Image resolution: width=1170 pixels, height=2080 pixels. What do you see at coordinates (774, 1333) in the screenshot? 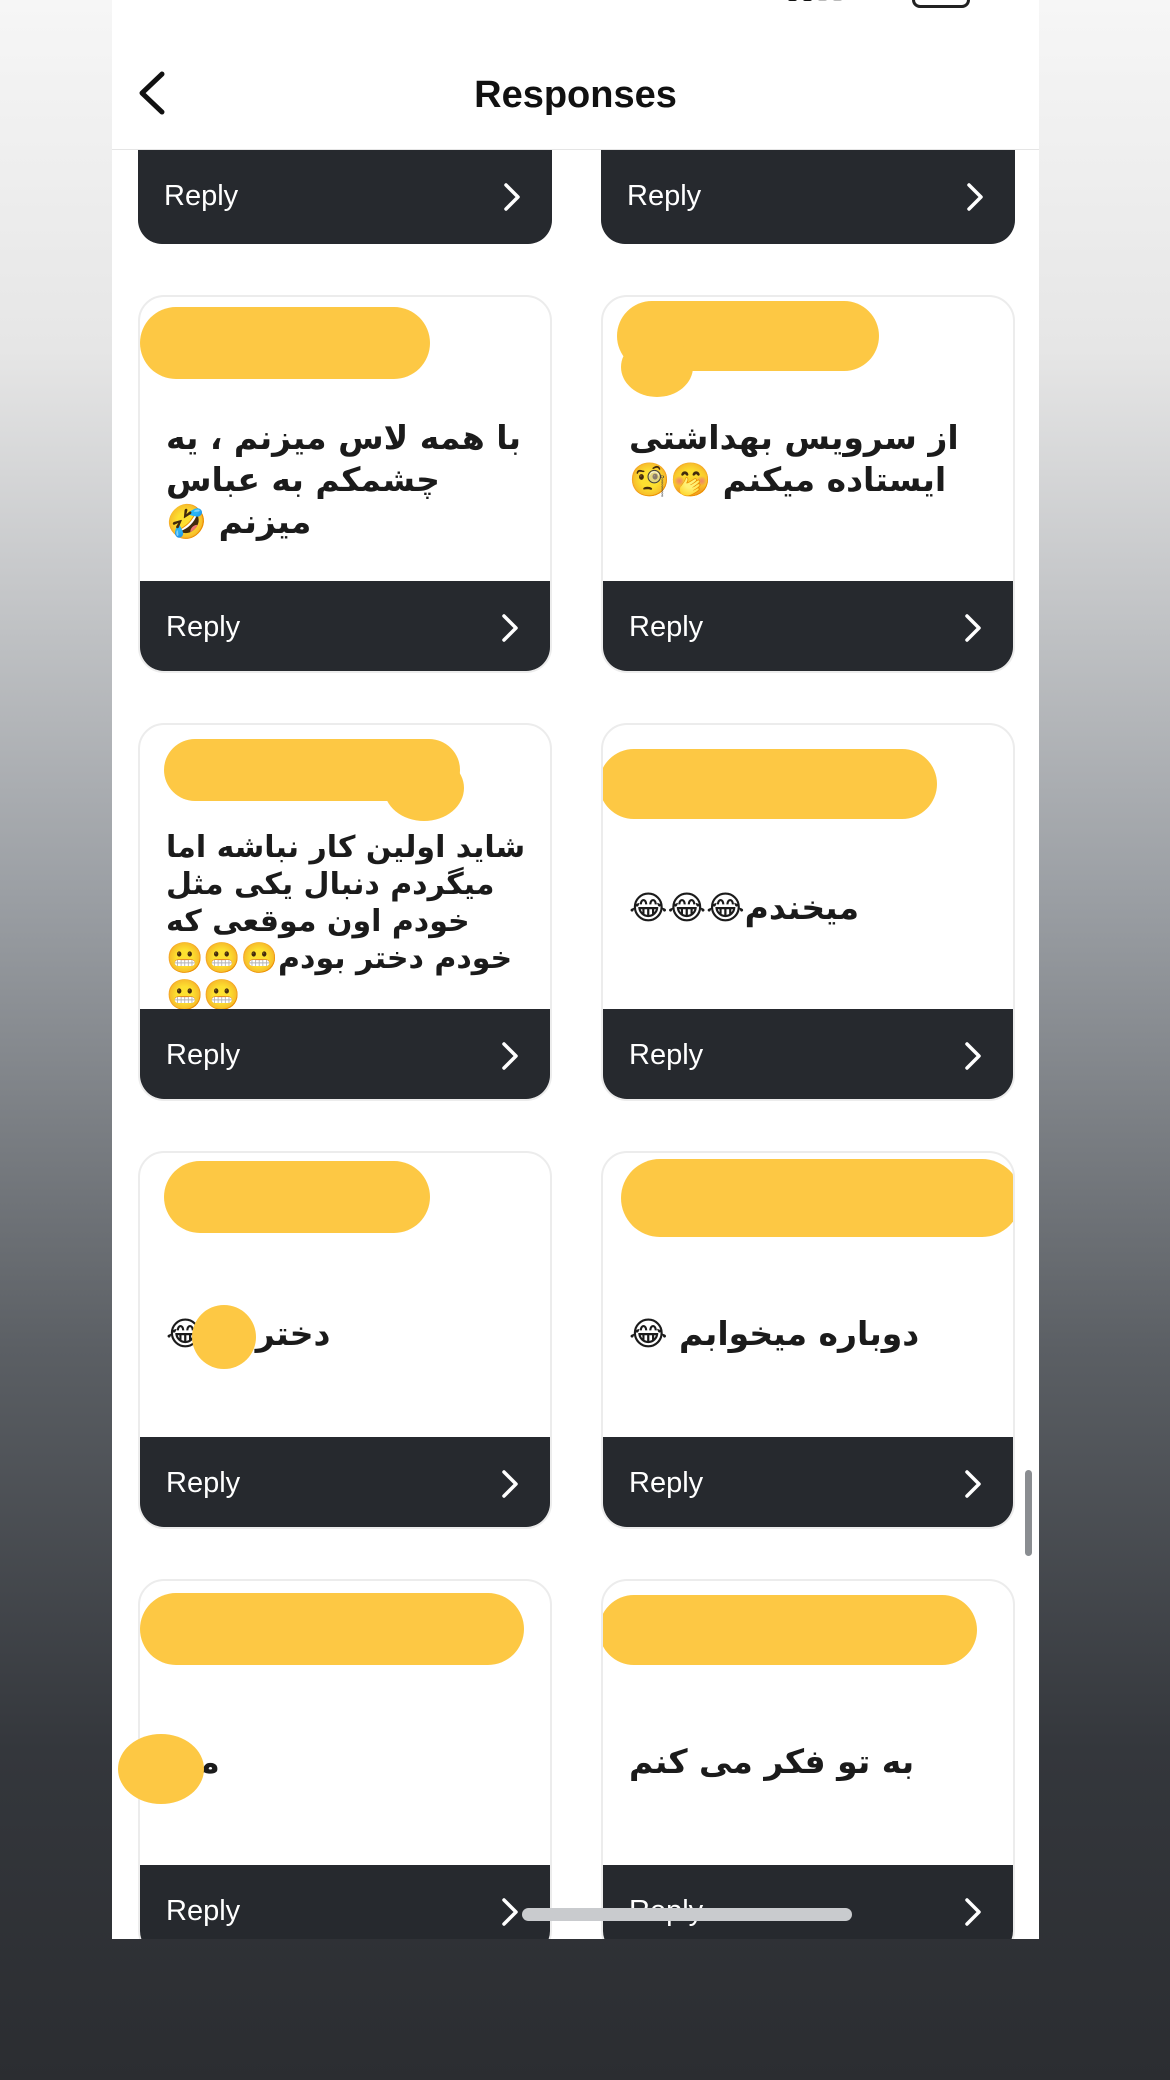
I see `response-text: دوباره میخوابم 😂` at bounding box center [774, 1333].